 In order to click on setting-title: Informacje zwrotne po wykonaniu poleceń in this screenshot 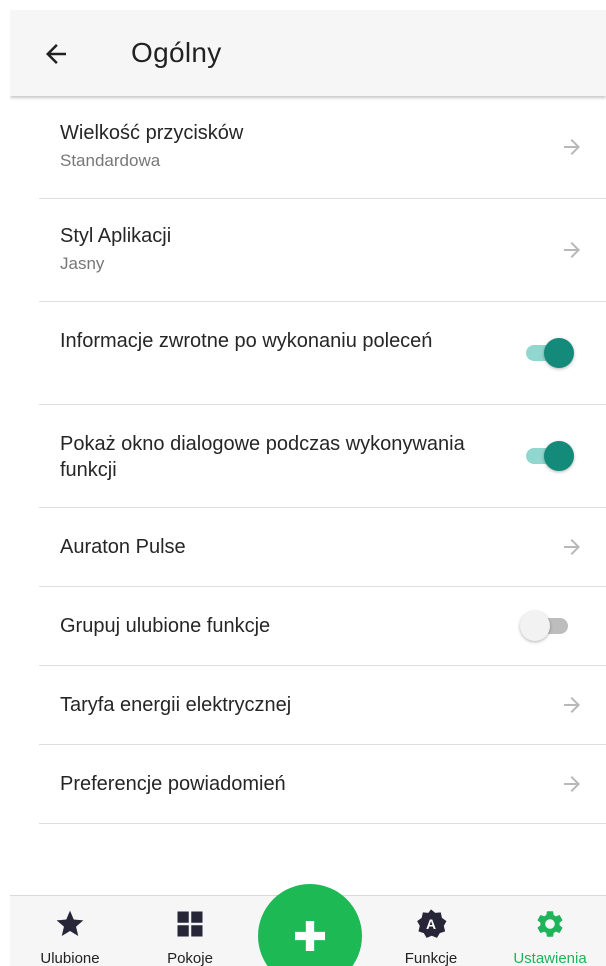, I will do `click(246, 341)`.